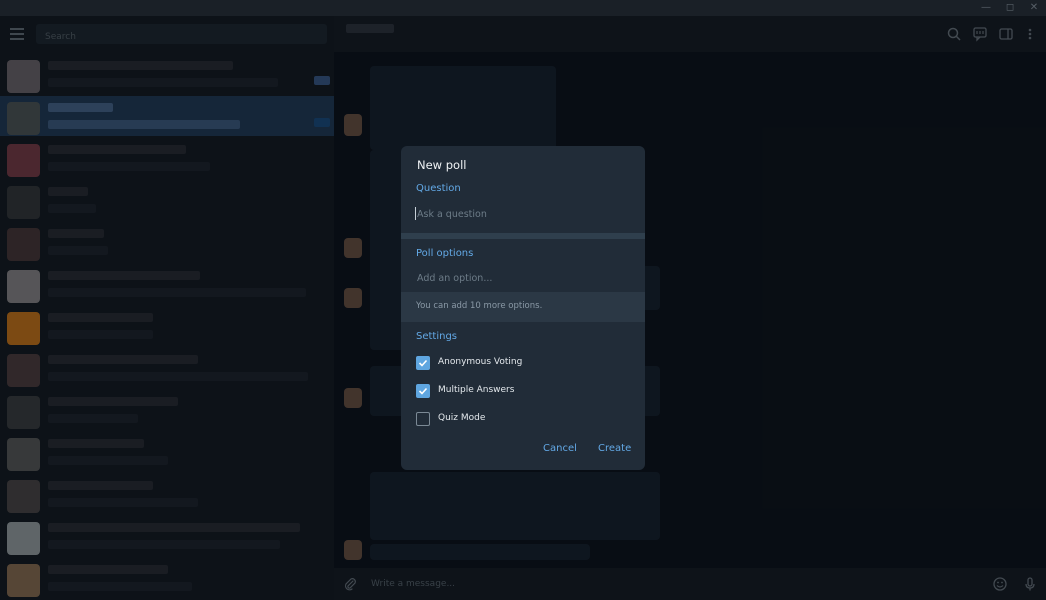  I want to click on poll-options-label: Poll options, so click(445, 253).